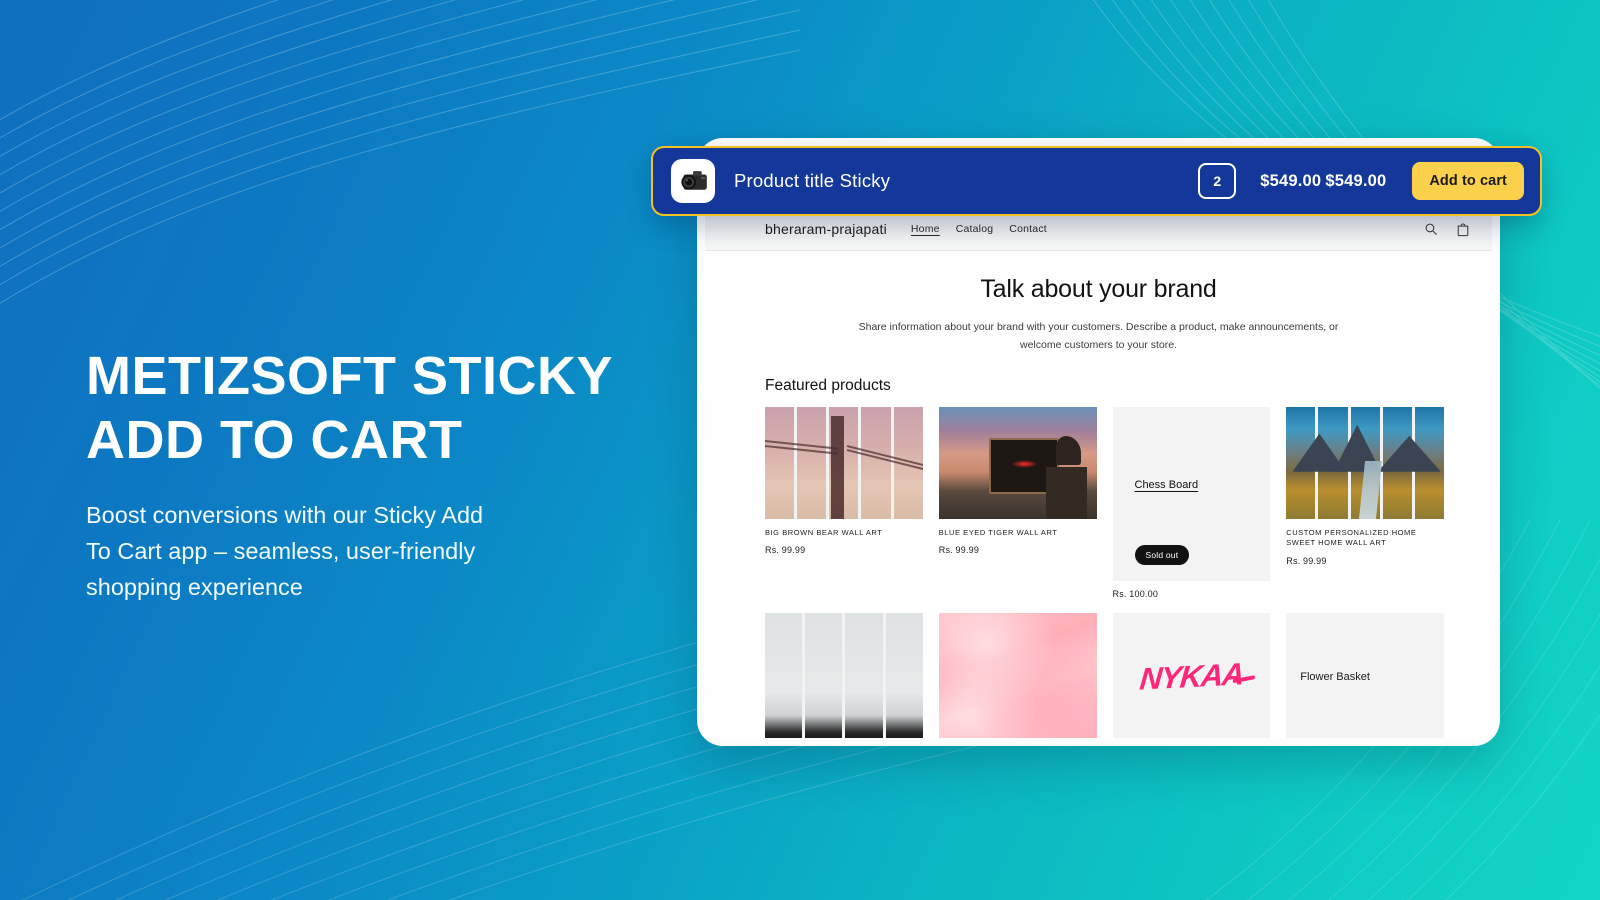 The image size is (1600, 900). What do you see at coordinates (998, 532) in the screenshot?
I see `product-title: BLUE EYED TIGER WALL ART` at bounding box center [998, 532].